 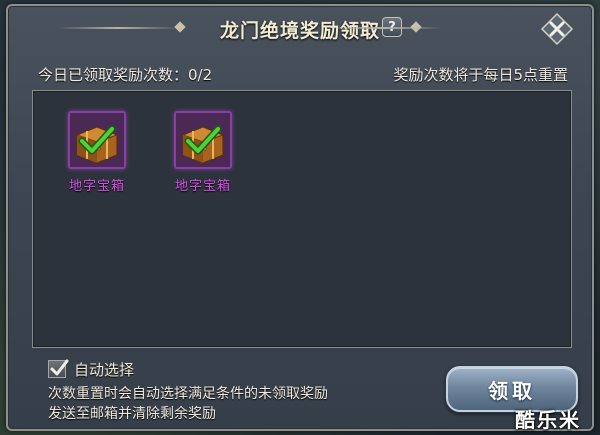 What do you see at coordinates (299, 31) in the screenshot?
I see `dialog-title: 龙门绝境奖励领取` at bounding box center [299, 31].